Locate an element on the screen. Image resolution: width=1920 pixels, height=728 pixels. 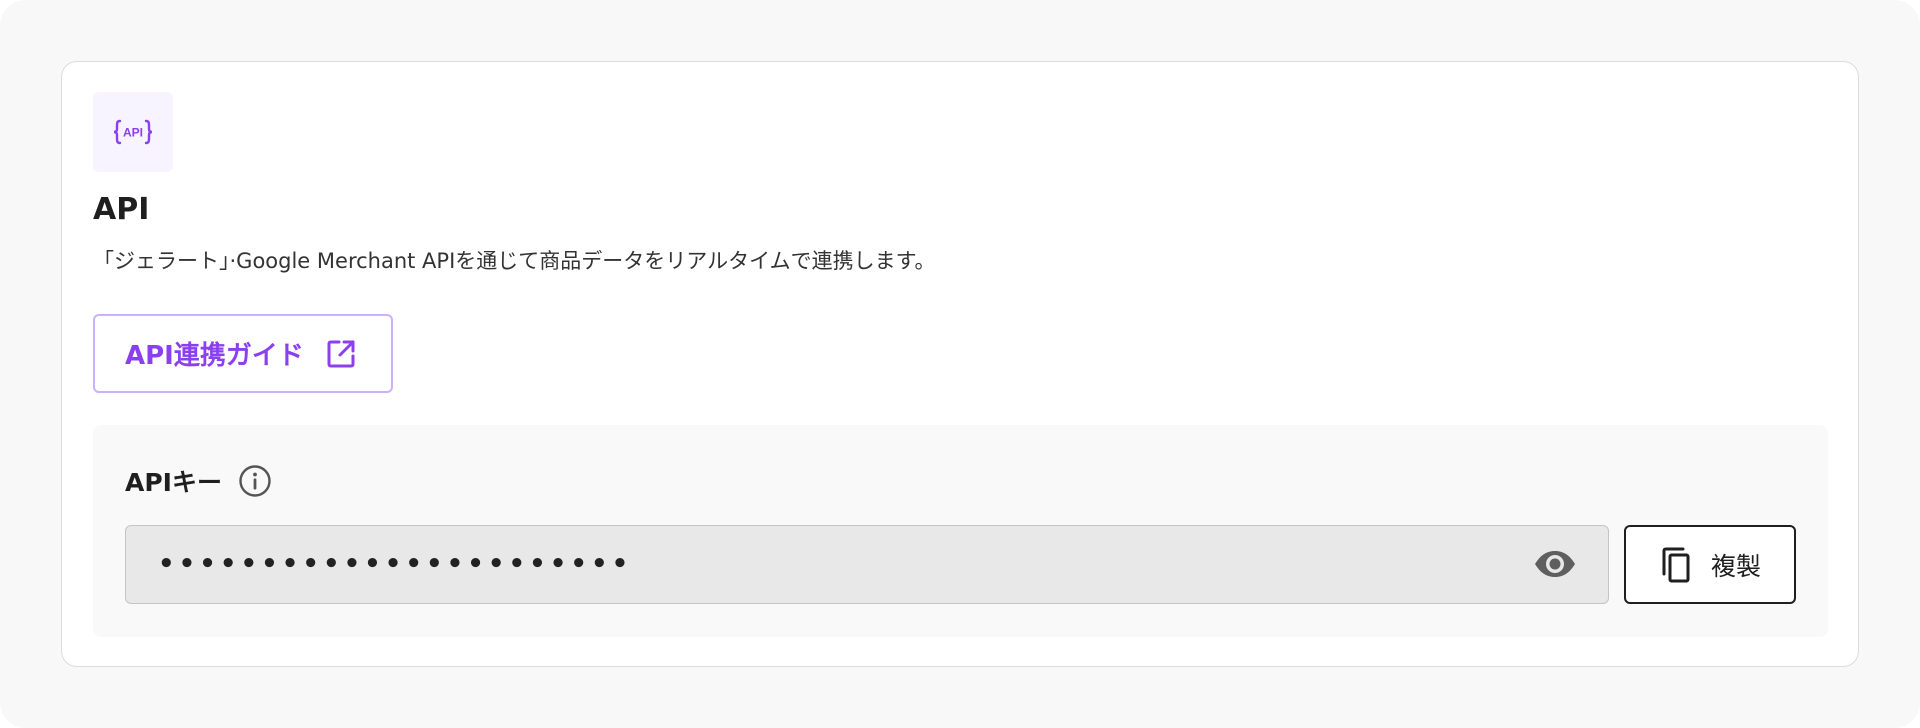
api-key-masked-value: ••••••••••••••••••••••• is located at coordinates (395, 564).